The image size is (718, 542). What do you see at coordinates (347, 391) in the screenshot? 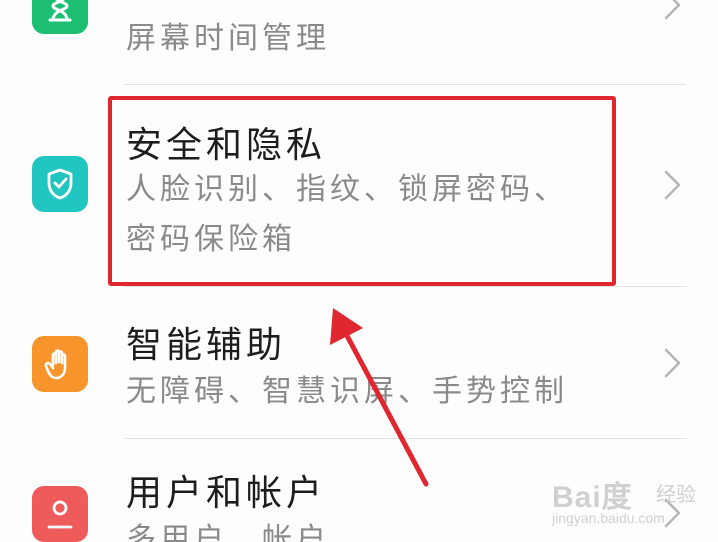
I see `settings-item-subtitle: 无障碍、智慧识屏、手势控制` at bounding box center [347, 391].